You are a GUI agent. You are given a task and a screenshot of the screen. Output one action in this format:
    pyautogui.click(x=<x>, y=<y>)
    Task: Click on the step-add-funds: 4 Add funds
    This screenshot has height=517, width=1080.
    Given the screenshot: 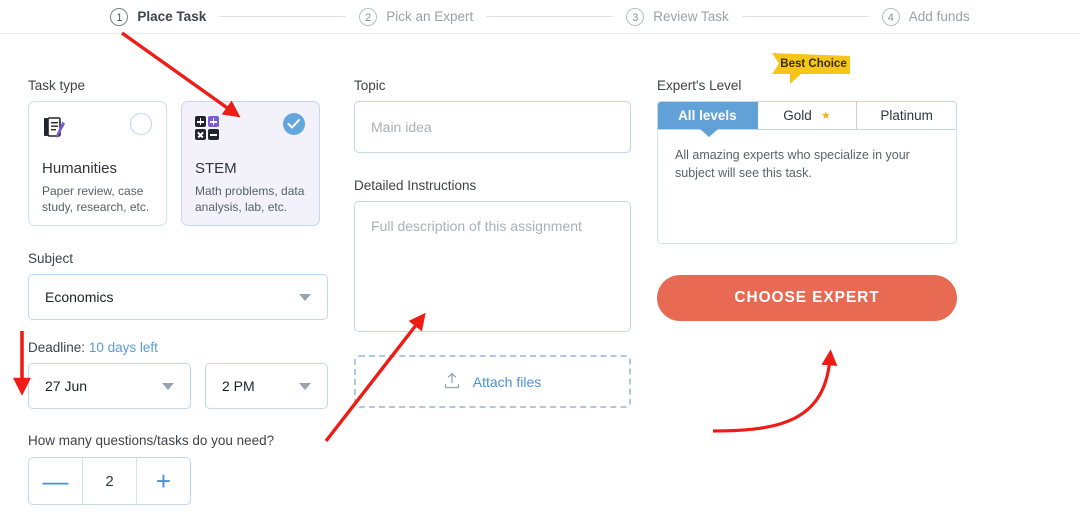 What is the action you would take?
    pyautogui.click(x=925, y=16)
    